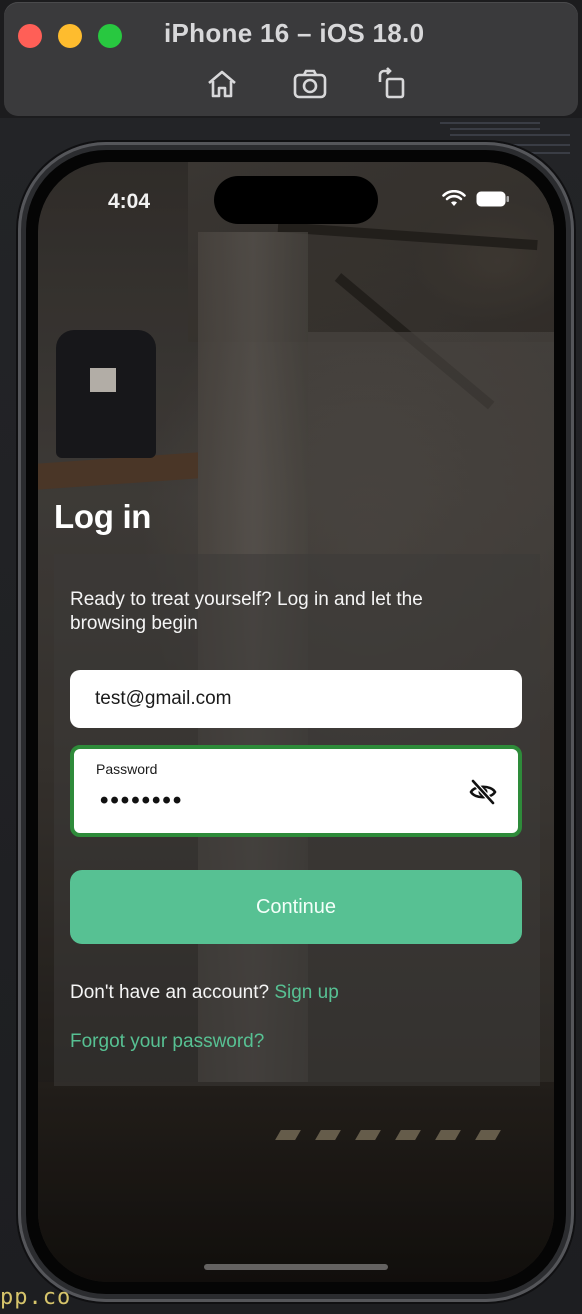 The height and width of the screenshot is (1314, 582). What do you see at coordinates (30, 36) in the screenshot?
I see `close-window-button` at bounding box center [30, 36].